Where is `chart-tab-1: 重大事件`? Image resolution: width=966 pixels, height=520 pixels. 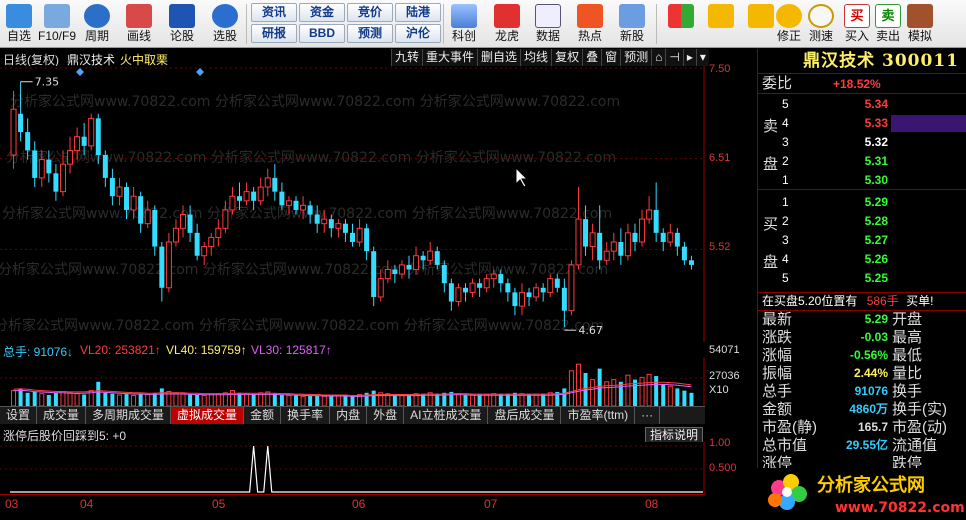
chart-tab-1: 重大事件 is located at coordinates (450, 57).